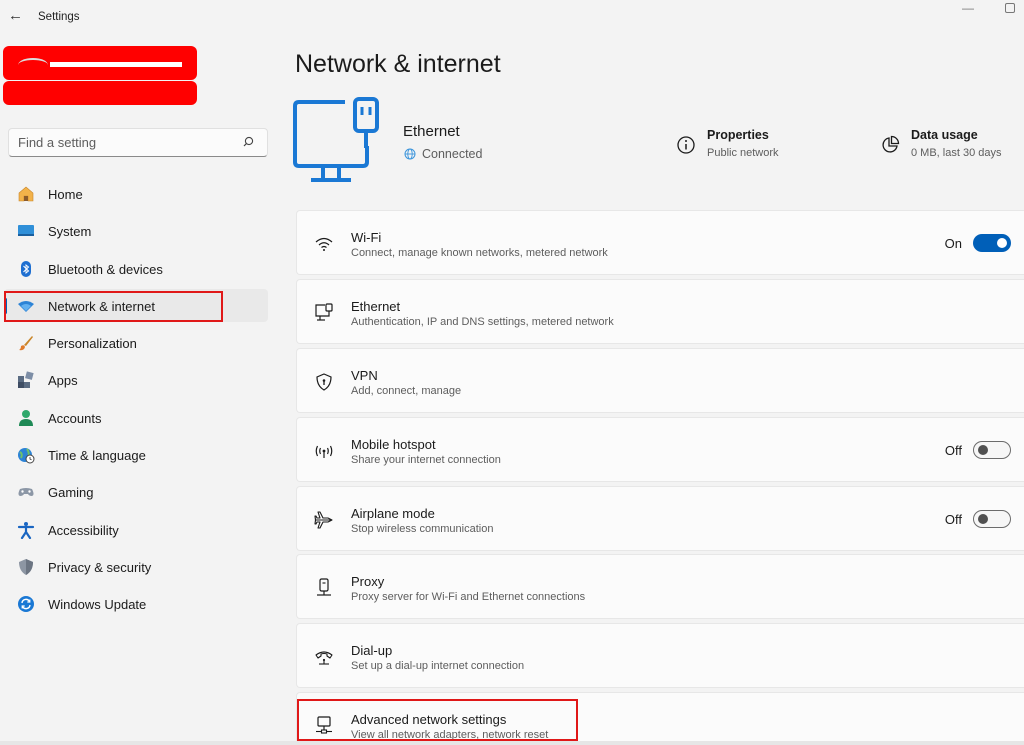  What do you see at coordinates (992, 243) in the screenshot?
I see `wifi-toggle` at bounding box center [992, 243].